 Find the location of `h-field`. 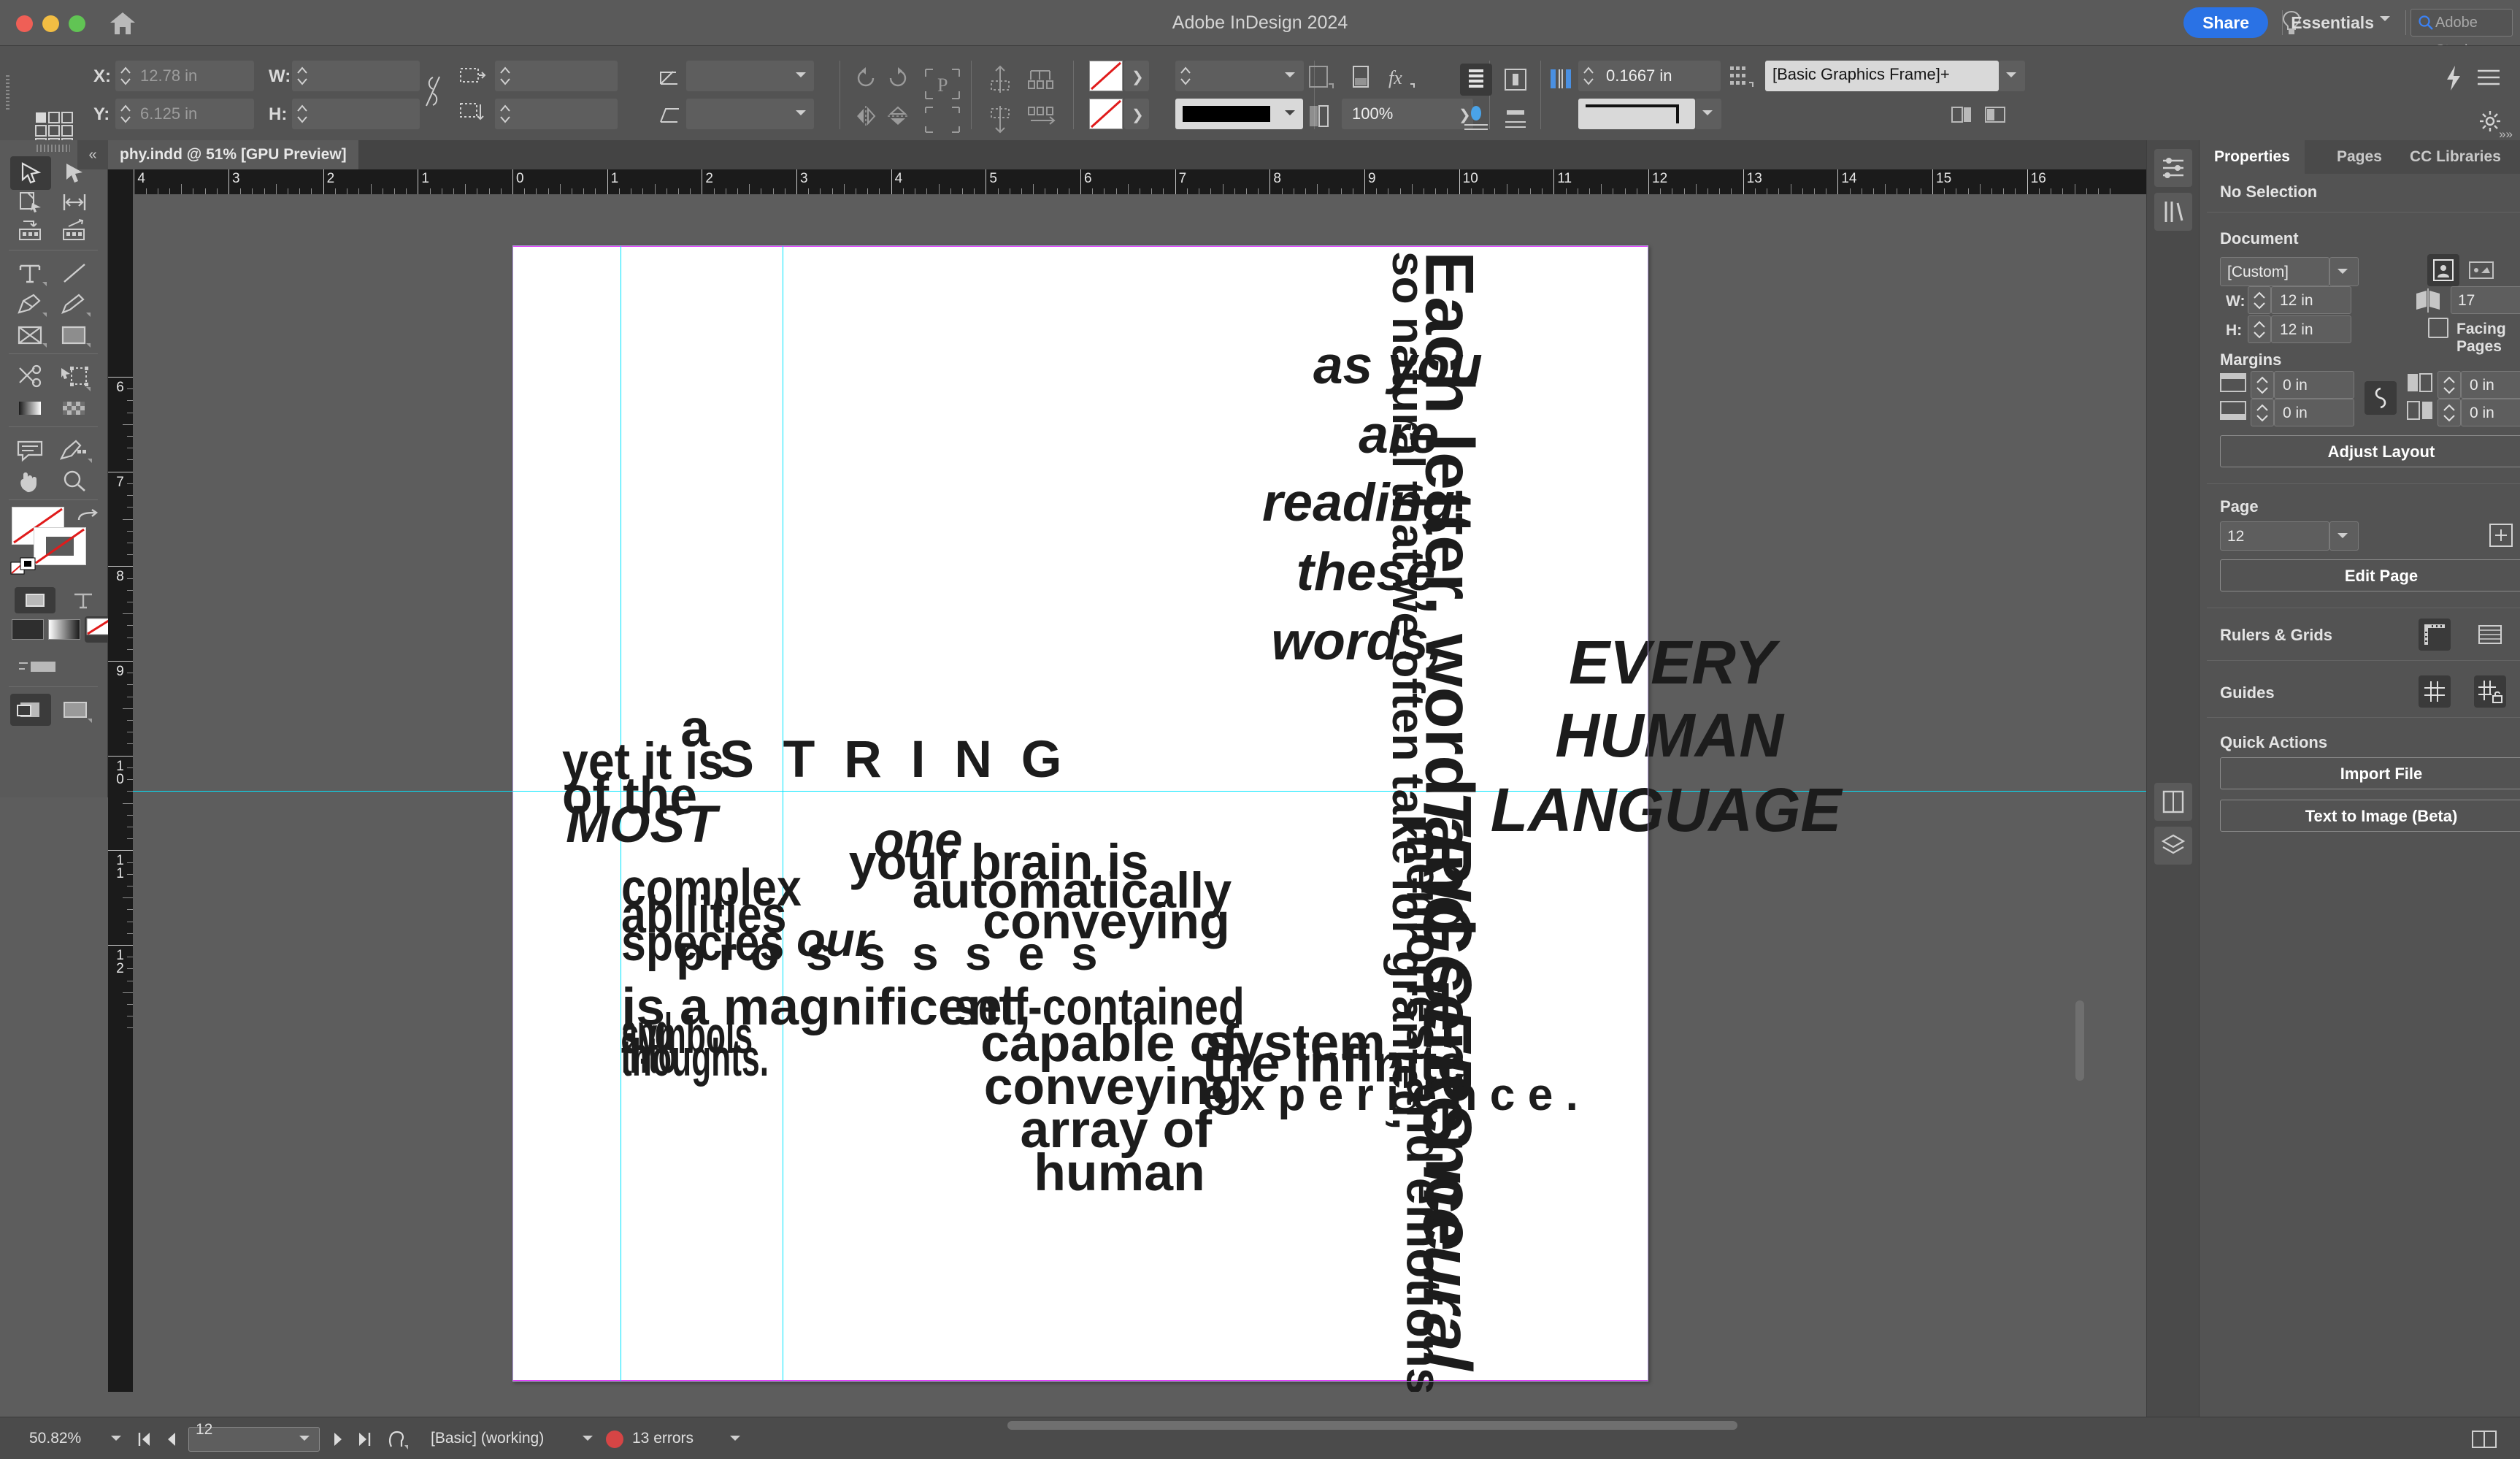

h-field is located at coordinates (356, 114).